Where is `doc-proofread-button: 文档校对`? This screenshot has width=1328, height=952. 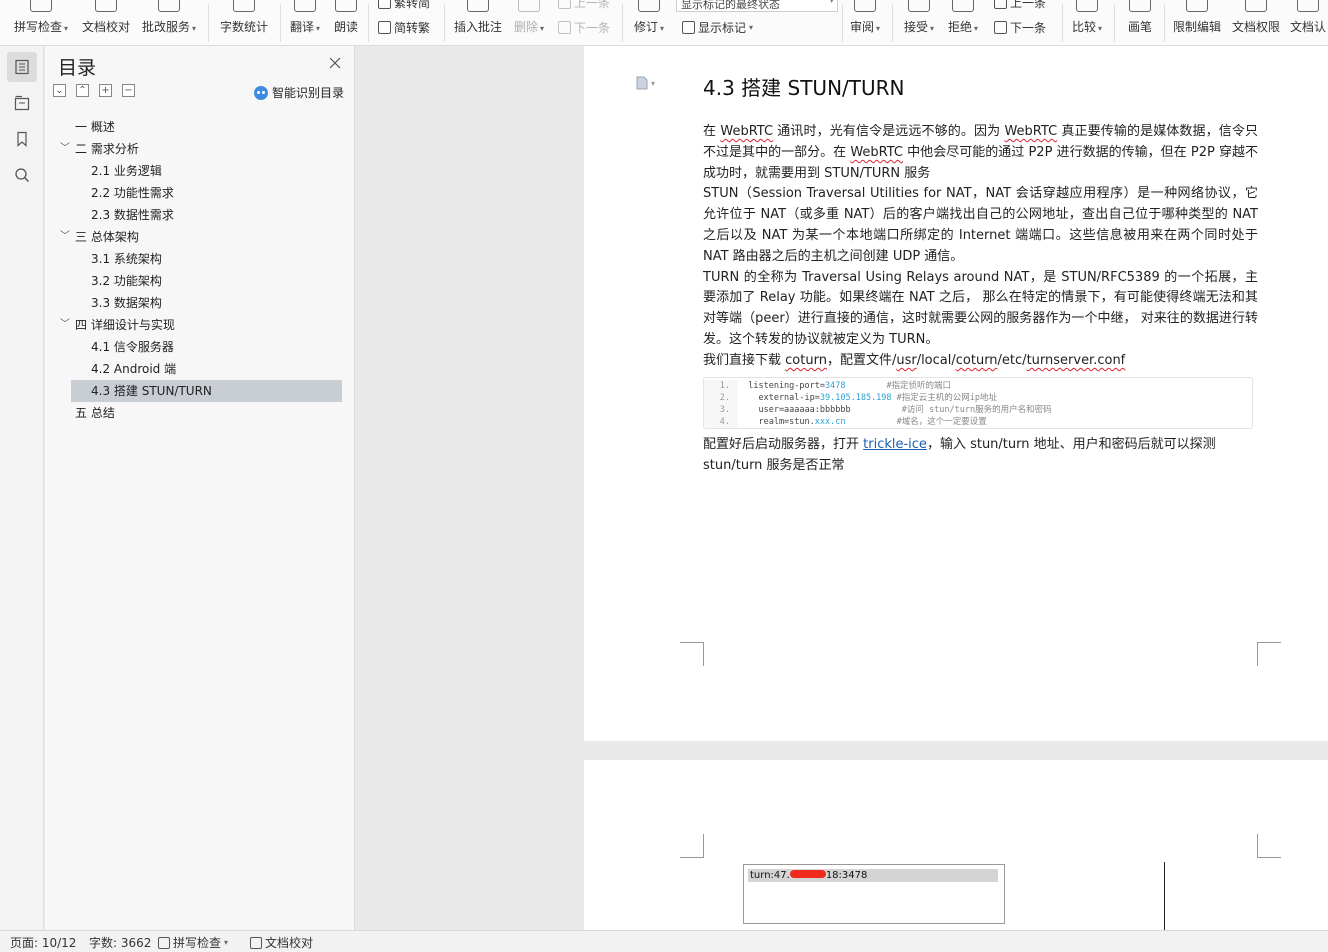 doc-proofread-button: 文档校对 is located at coordinates (106, 22).